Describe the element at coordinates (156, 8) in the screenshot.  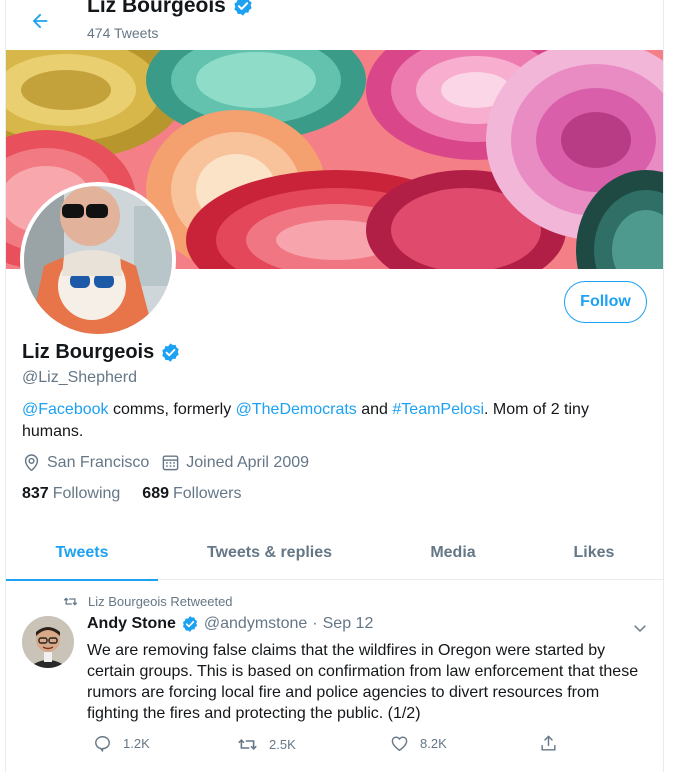
I see `header-name: Liz Bourgeois` at that location.